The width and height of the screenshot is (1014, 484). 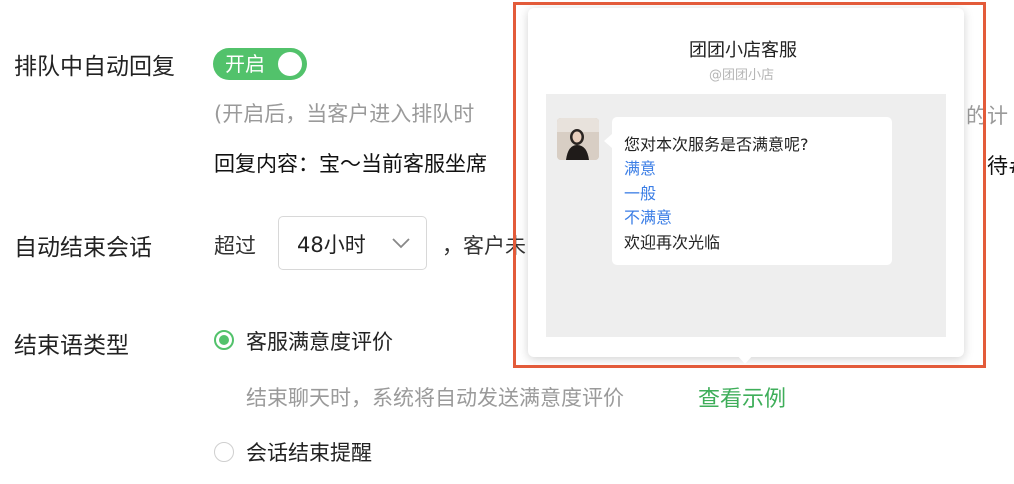 I want to click on view-example-link: 查看示例, so click(x=742, y=397).